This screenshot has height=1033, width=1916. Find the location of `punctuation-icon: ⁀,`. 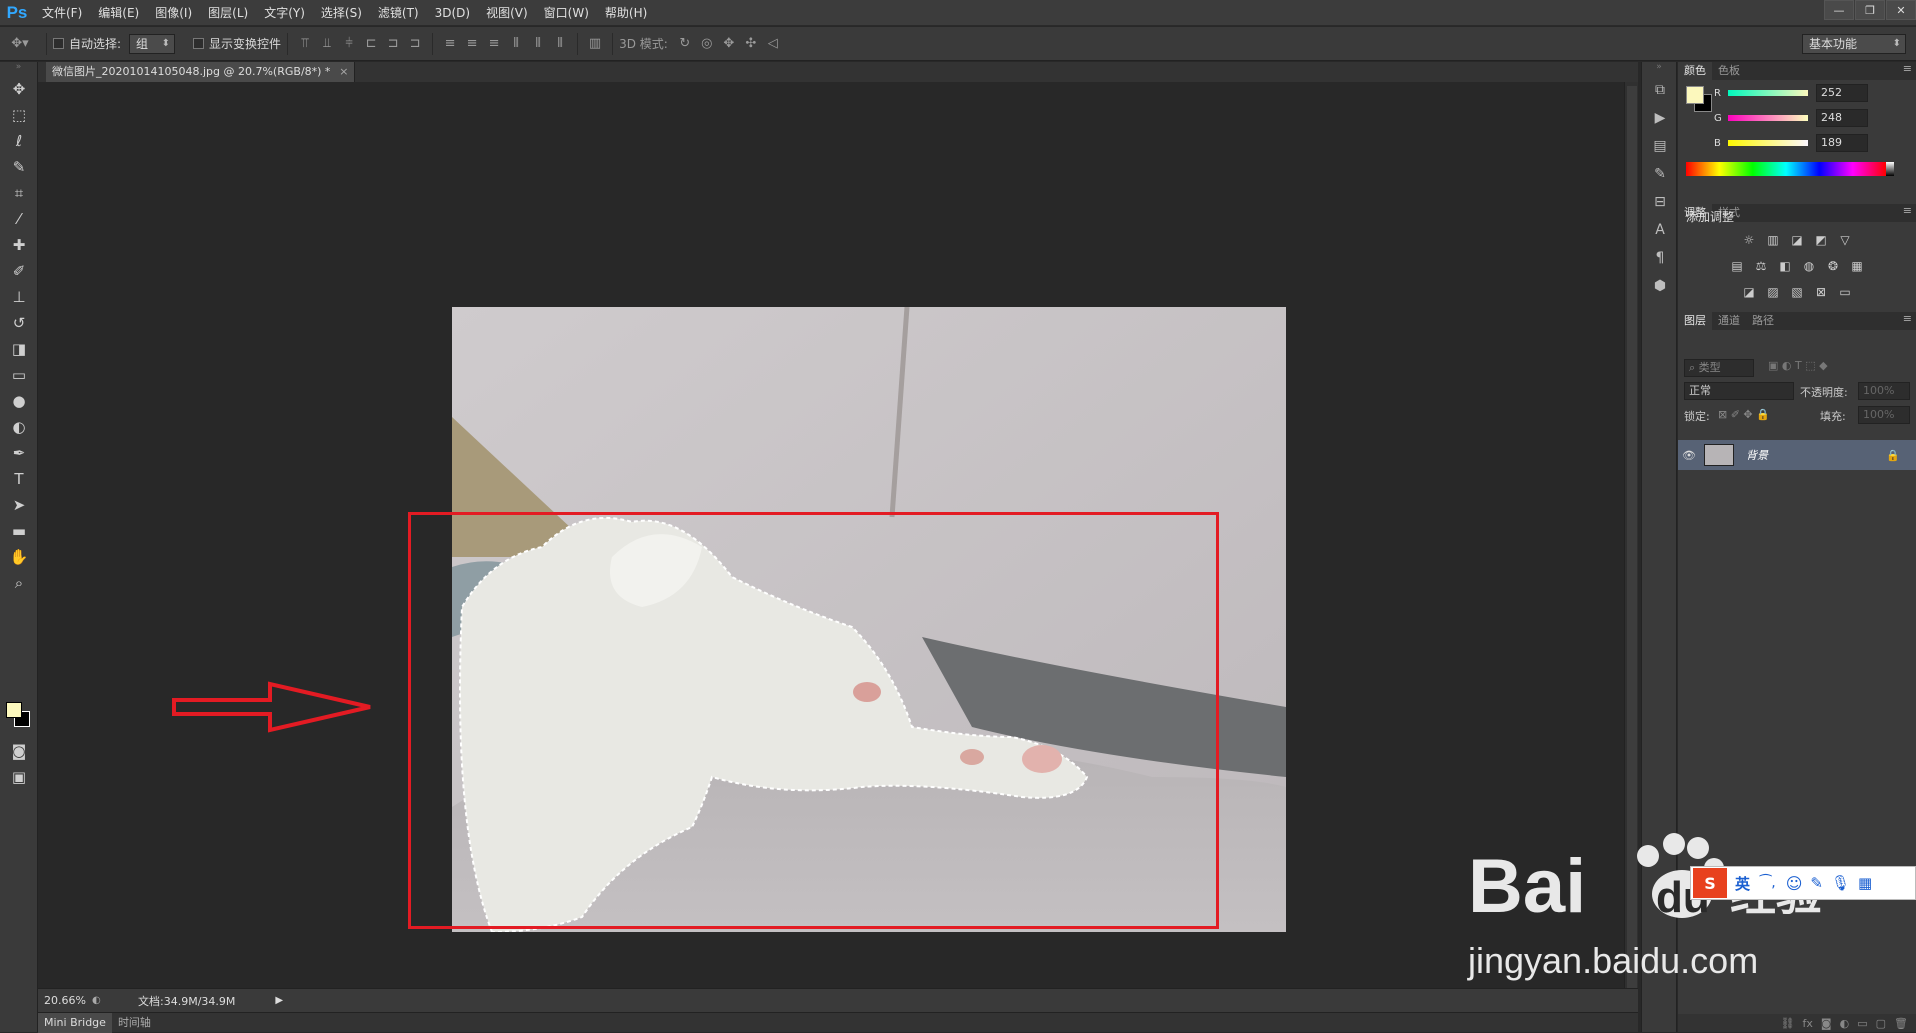

punctuation-icon: ⁀, is located at coordinates (1768, 883).